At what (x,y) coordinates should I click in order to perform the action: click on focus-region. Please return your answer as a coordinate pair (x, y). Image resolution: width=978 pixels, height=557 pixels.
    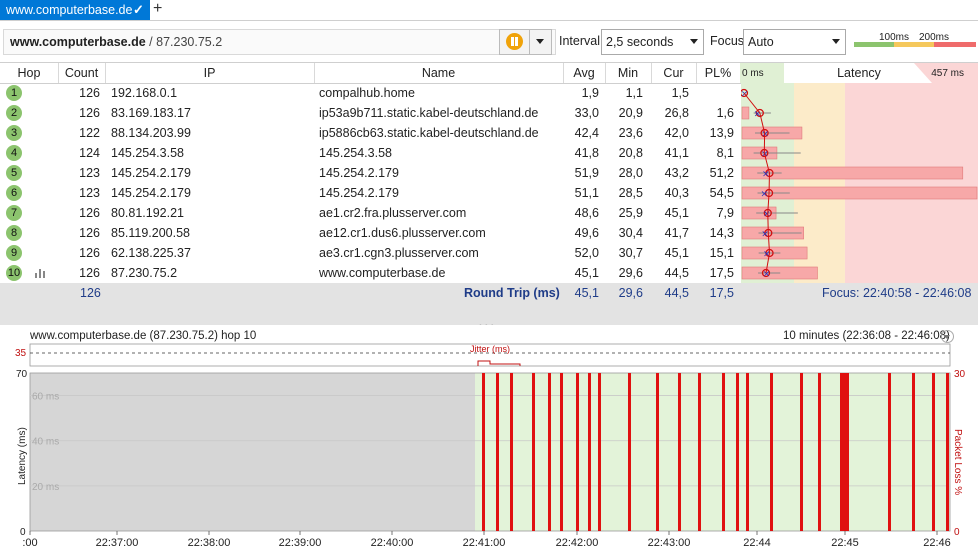
    Looking at the image, I should click on (712, 452).